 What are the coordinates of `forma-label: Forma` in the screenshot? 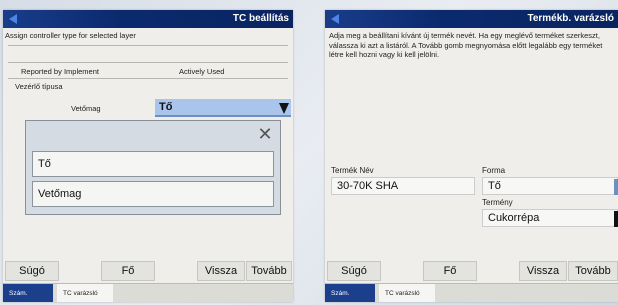 It's located at (494, 170).